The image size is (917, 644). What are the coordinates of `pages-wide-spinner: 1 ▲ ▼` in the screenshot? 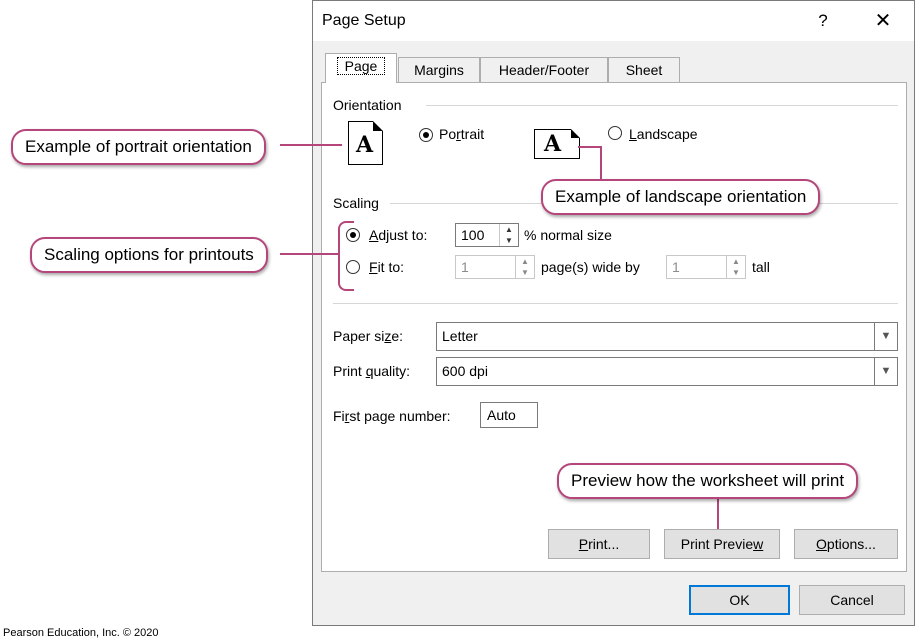 It's located at (495, 267).